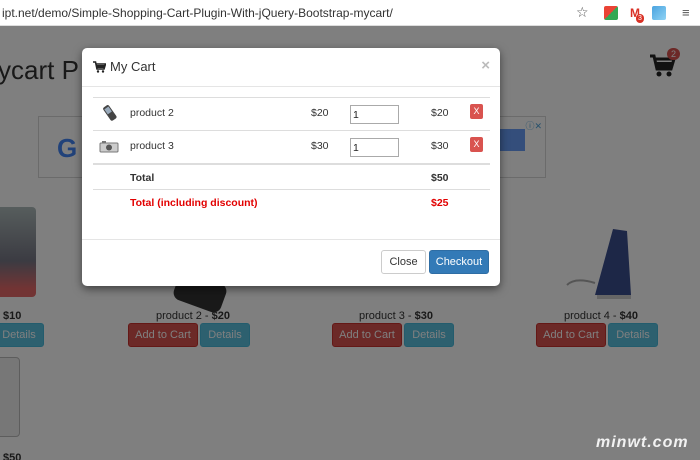  I want to click on item-price: $20, so click(320, 113).